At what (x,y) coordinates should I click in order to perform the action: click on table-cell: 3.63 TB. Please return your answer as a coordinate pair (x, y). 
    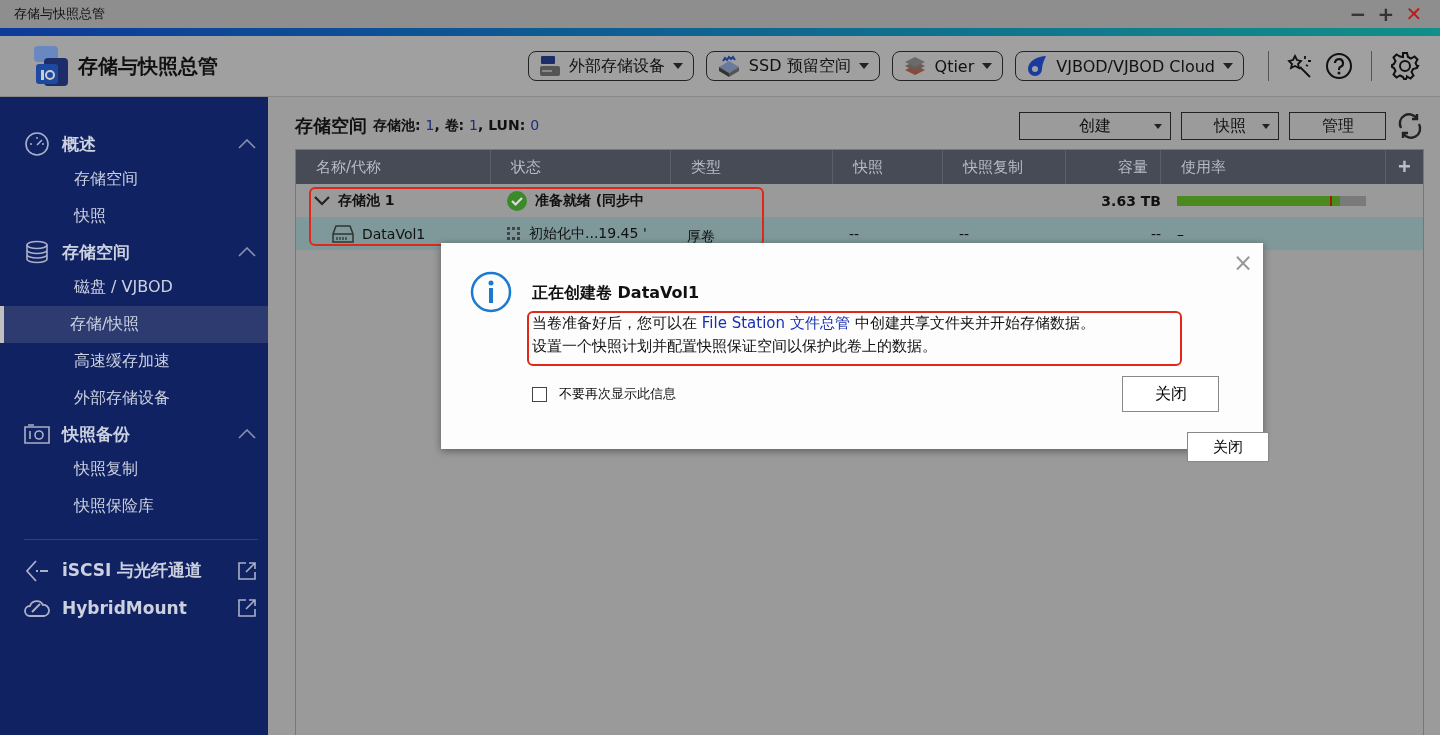
    Looking at the image, I should click on (1131, 200).